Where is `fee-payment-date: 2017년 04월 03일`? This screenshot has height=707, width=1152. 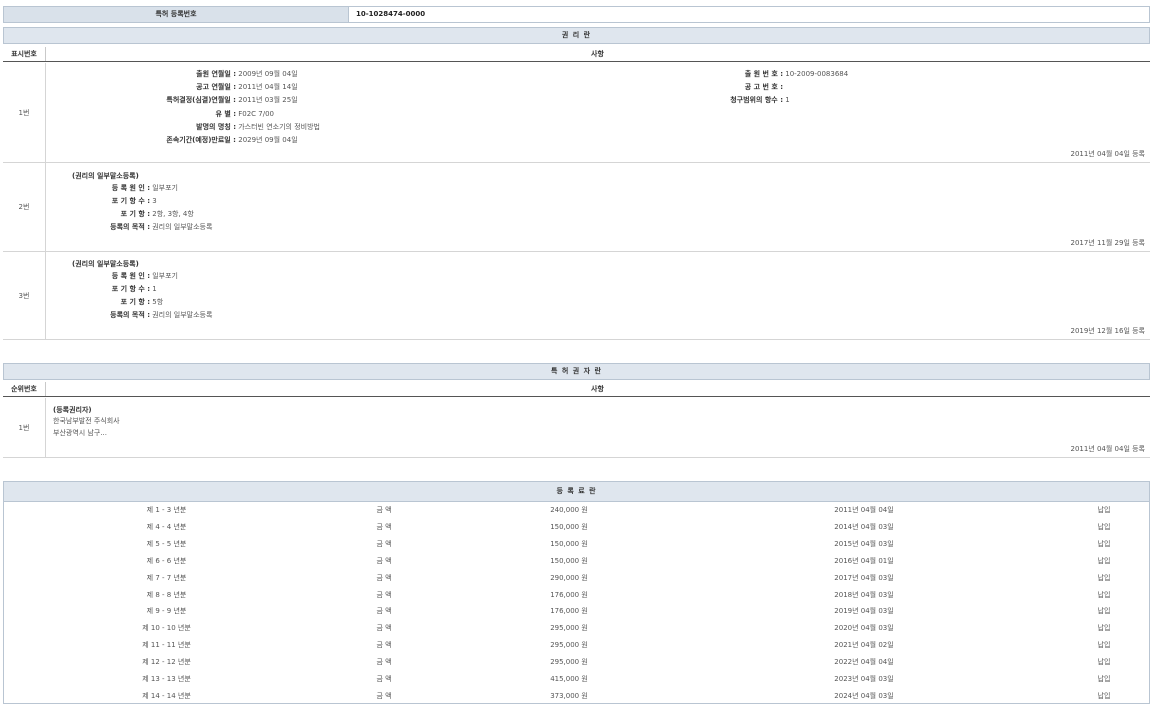 fee-payment-date: 2017년 04월 03일 is located at coordinates (864, 578).